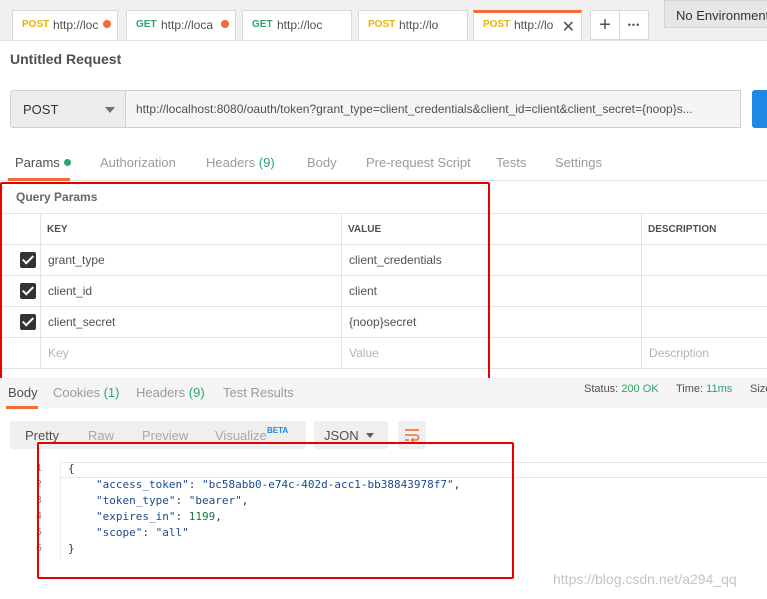 The height and width of the screenshot is (599, 767). I want to click on response-tab-test-results: Test Results, so click(258, 392).